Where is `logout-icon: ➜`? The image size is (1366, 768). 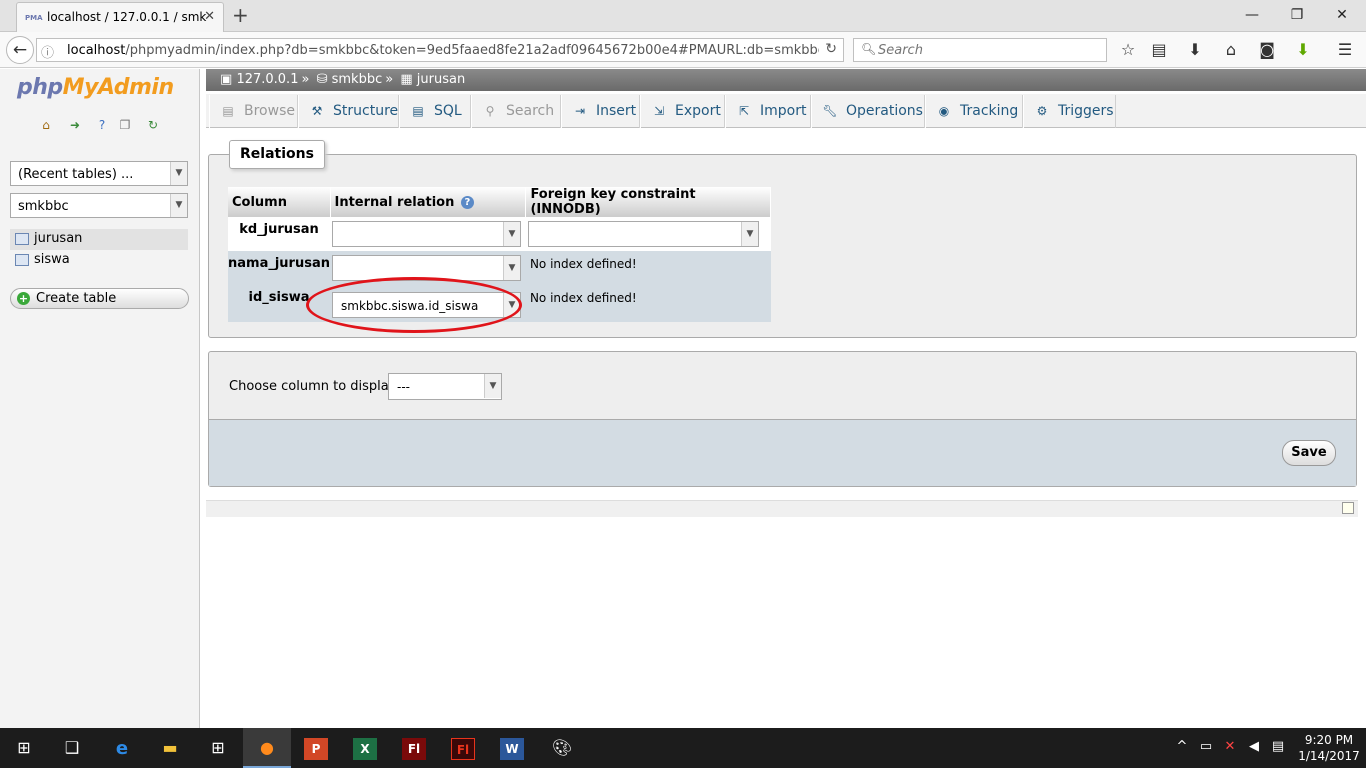 logout-icon: ➜ is located at coordinates (75, 125).